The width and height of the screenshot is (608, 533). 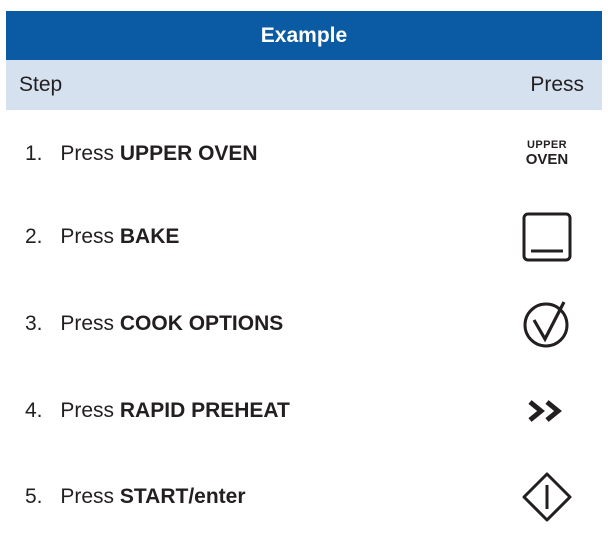 I want to click on step-text: 4. Press RAPID PREHEAT, so click(x=157, y=411).